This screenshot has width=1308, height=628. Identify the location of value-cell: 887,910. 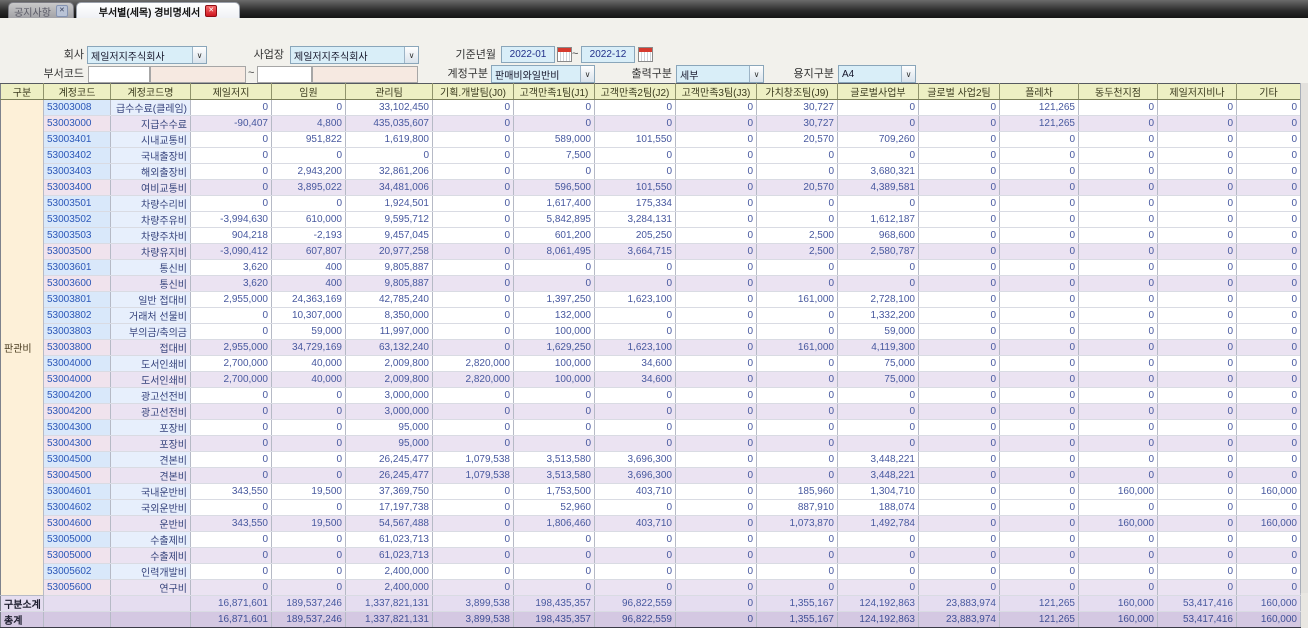
(797, 507).